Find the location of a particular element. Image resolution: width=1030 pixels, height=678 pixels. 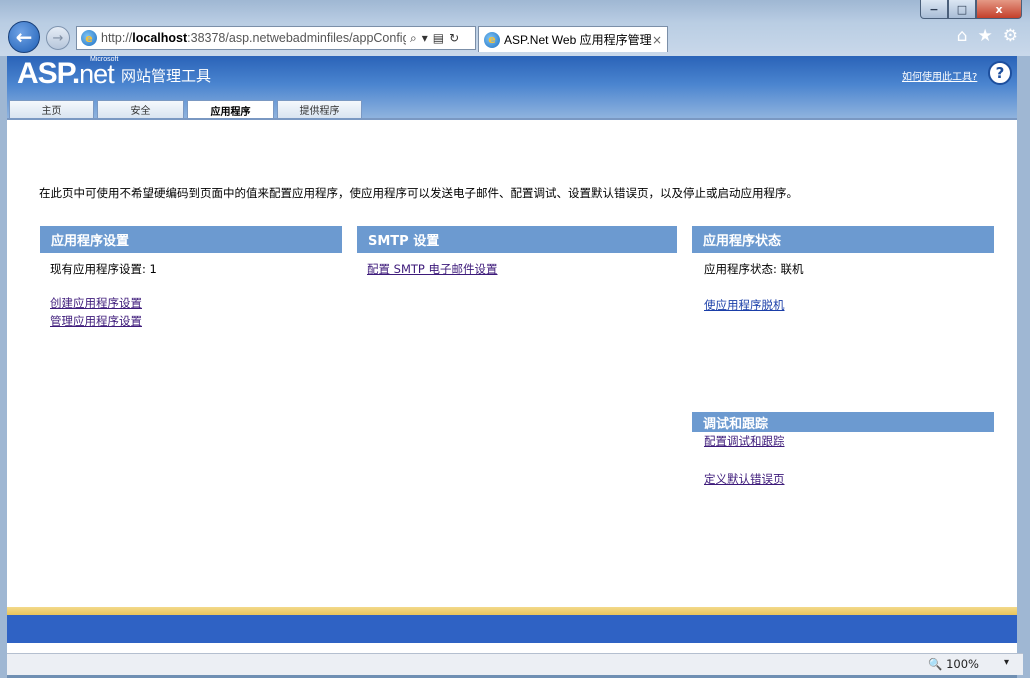

home-icon: ⌂ is located at coordinates (962, 36).